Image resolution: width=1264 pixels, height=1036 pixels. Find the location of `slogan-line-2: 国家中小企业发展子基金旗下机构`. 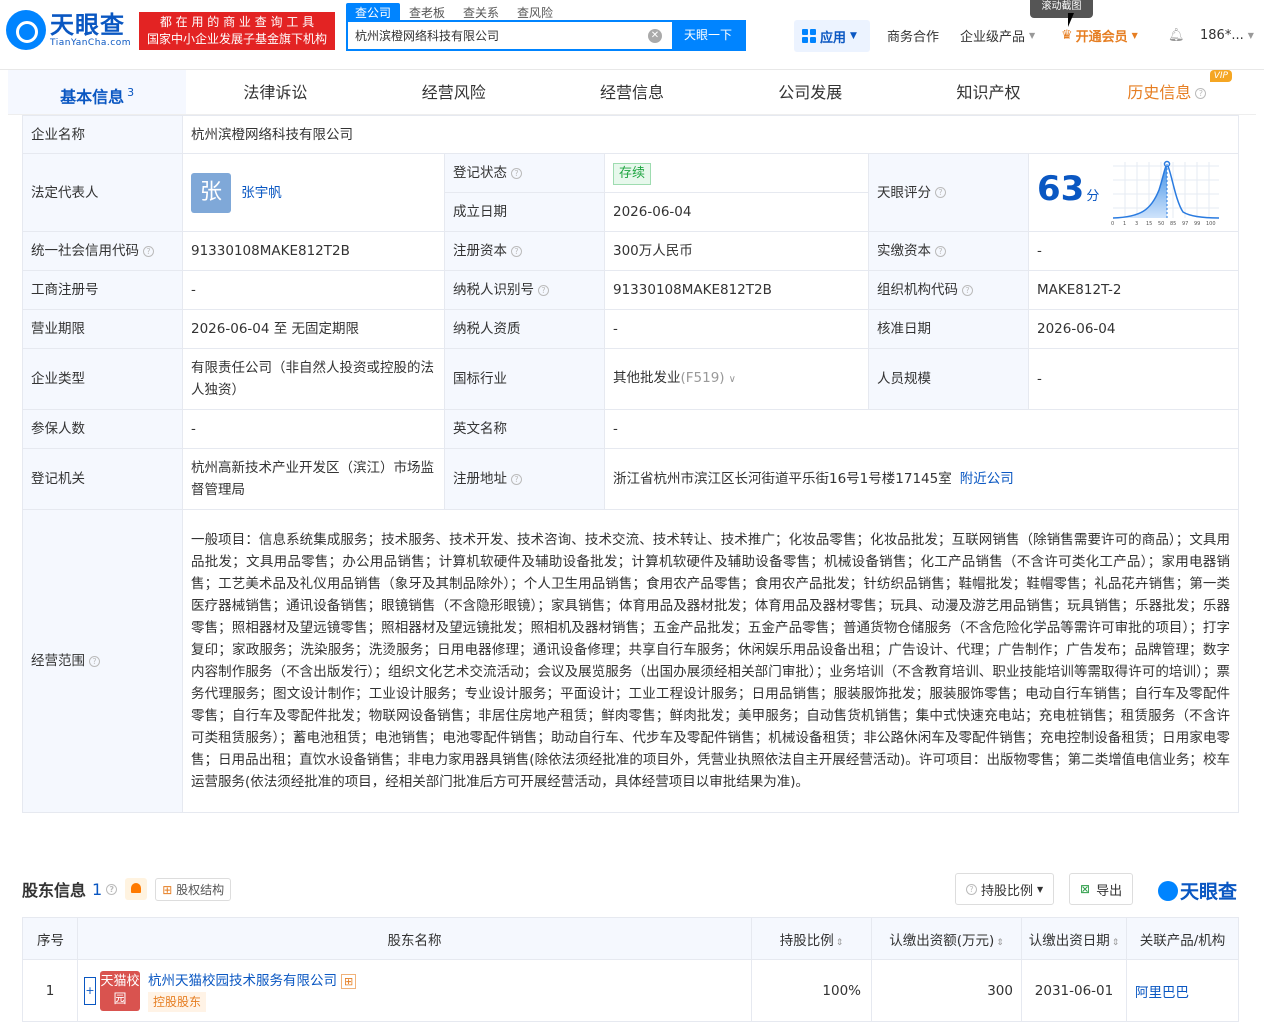

slogan-line-2: 国家中小企业发展子基金旗下机构 is located at coordinates (236, 39).